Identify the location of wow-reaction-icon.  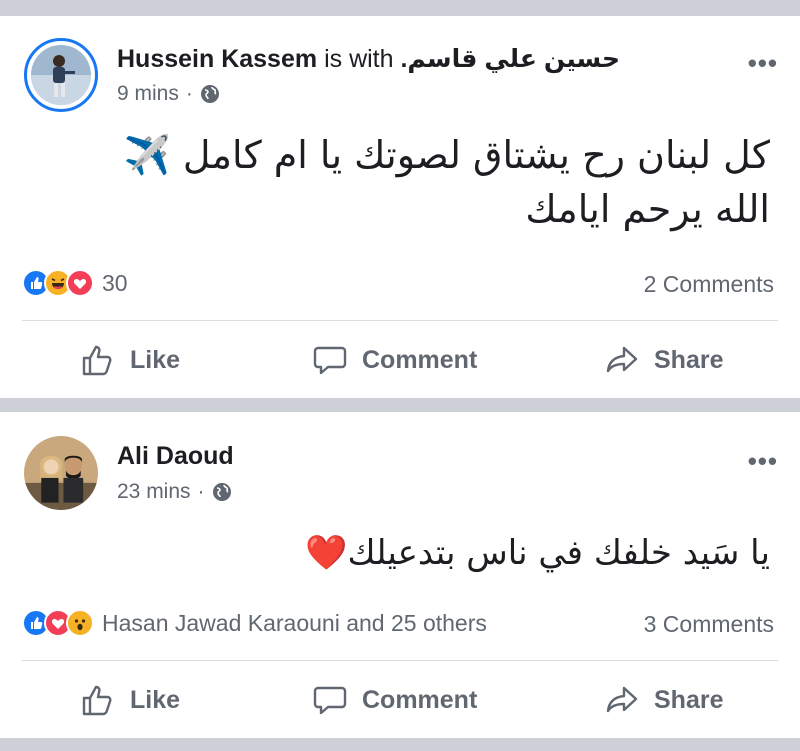
(80, 623).